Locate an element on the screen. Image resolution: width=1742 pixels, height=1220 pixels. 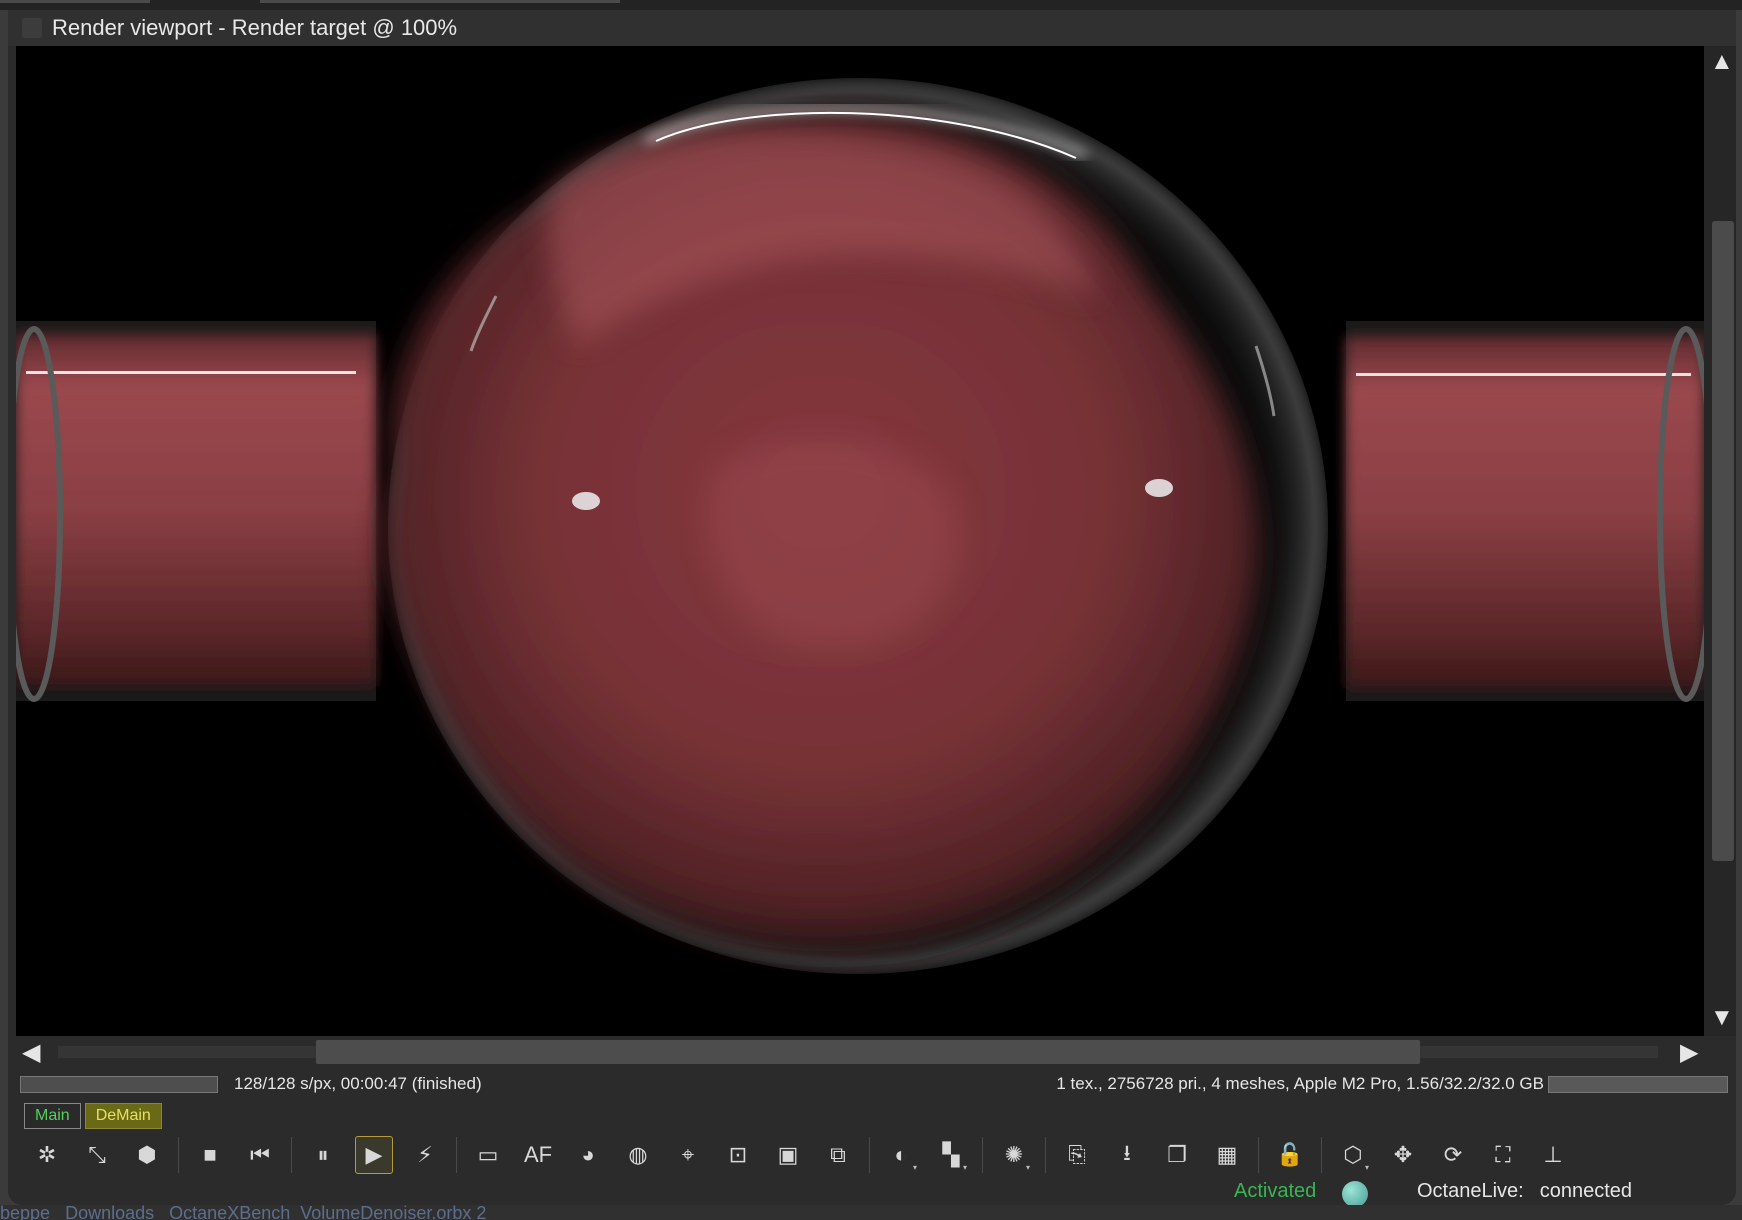
material-picker-icon: ◍ is located at coordinates (638, 1155).